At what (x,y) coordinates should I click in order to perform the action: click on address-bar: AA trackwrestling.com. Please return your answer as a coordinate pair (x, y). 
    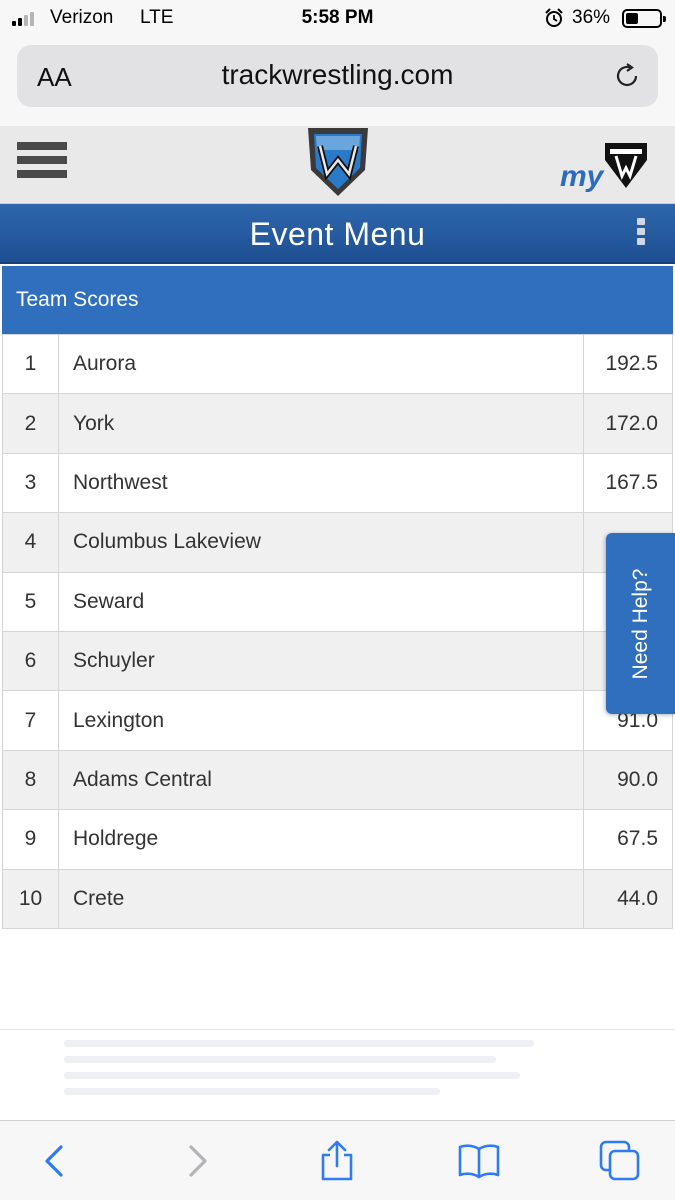
    Looking at the image, I should click on (337, 76).